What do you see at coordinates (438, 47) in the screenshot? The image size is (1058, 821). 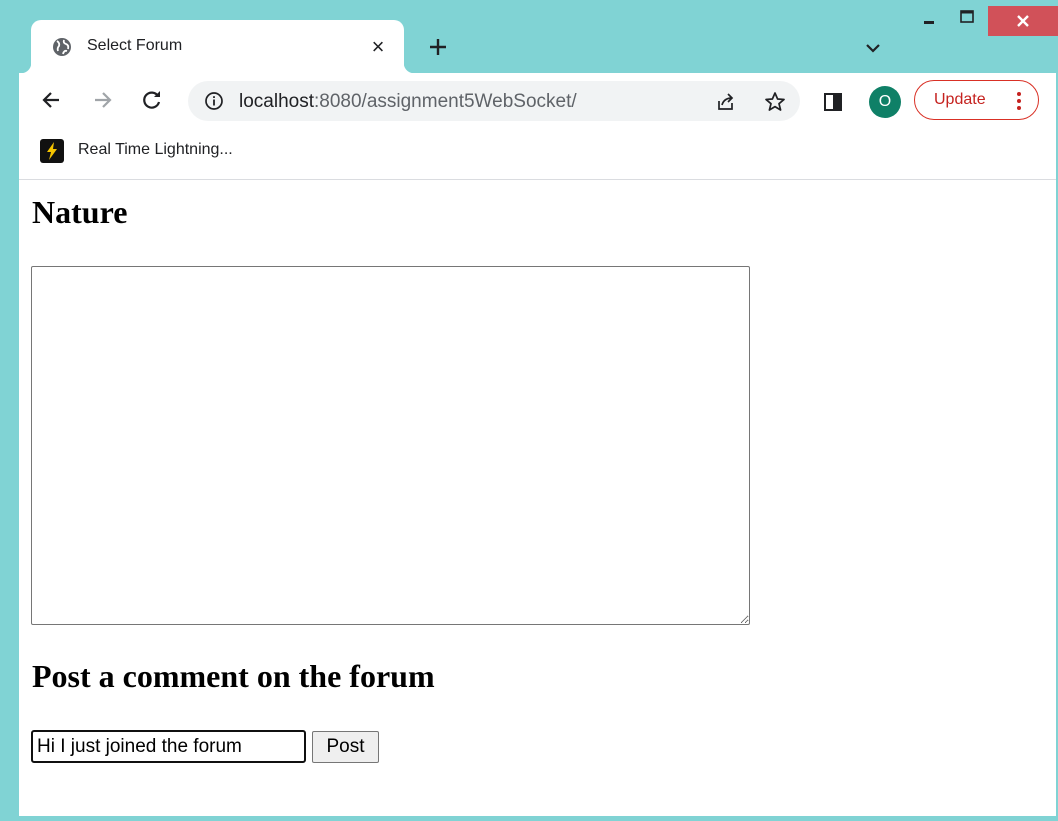 I see `plus-icon` at bounding box center [438, 47].